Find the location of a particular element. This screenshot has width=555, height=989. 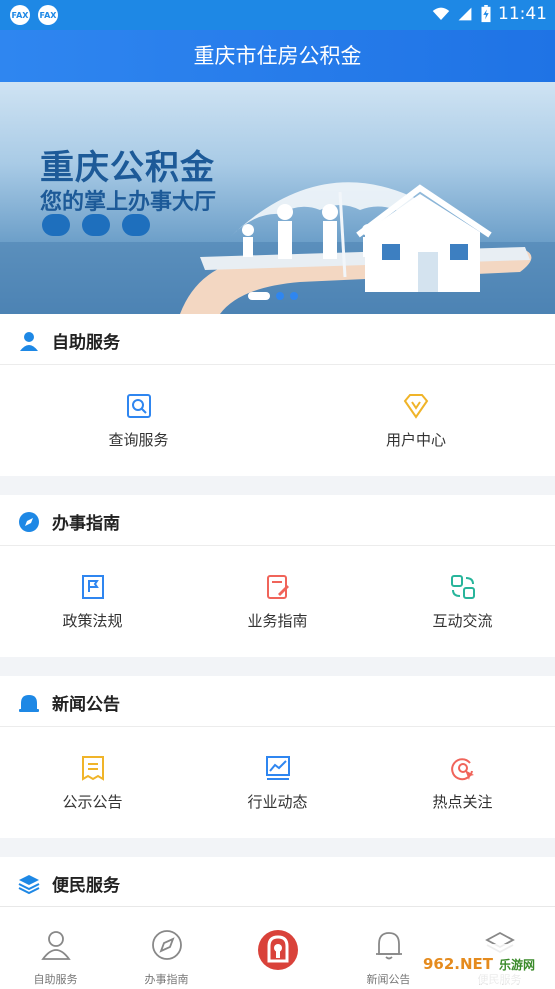

app-header: 重庆市住房公积金 is located at coordinates (277, 56).